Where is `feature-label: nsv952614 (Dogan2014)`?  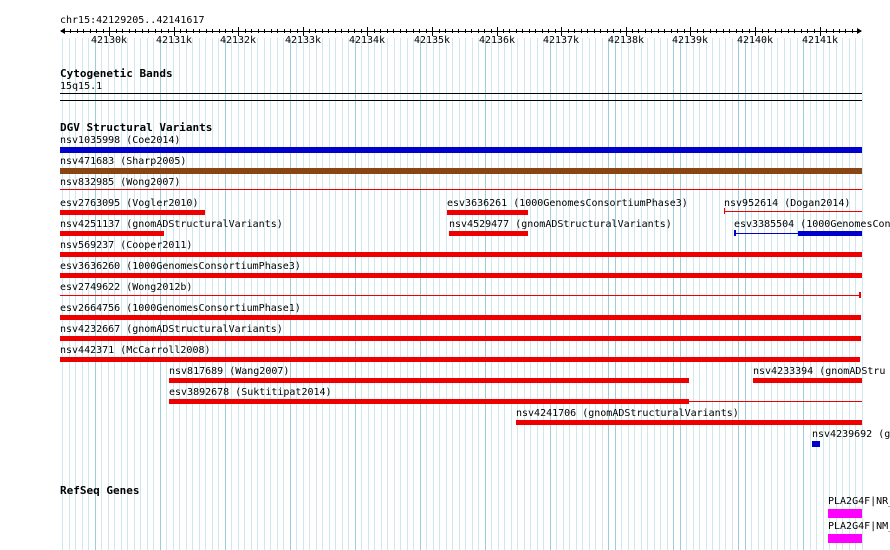 feature-label: nsv952614 (Dogan2014) is located at coordinates (787, 203).